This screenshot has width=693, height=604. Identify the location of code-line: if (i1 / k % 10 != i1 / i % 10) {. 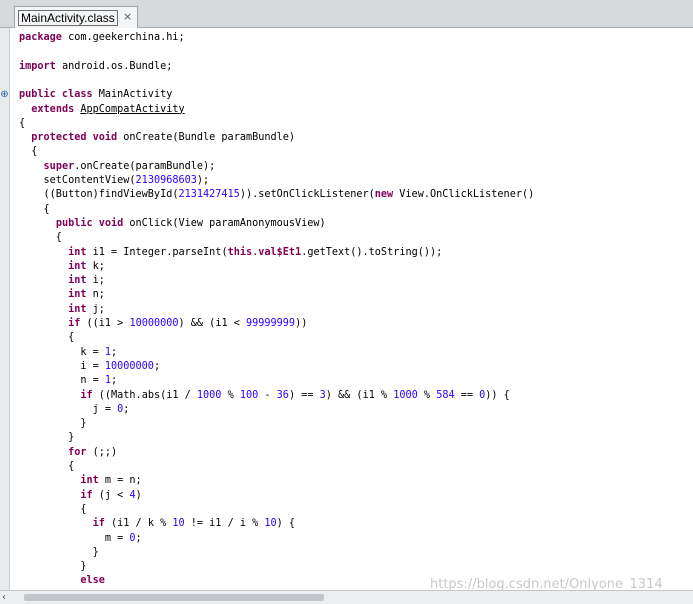
(157, 524).